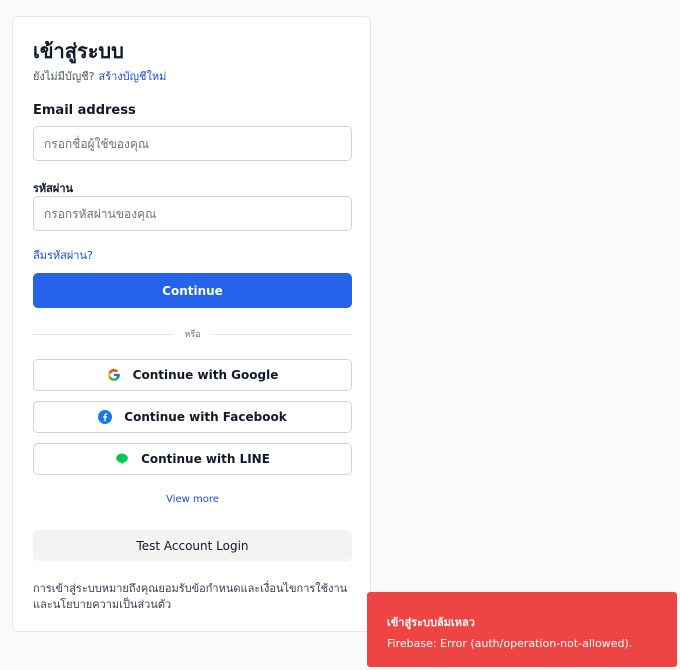 Image resolution: width=680 pixels, height=670 pixels. I want to click on divider-line-left, so click(104, 334).